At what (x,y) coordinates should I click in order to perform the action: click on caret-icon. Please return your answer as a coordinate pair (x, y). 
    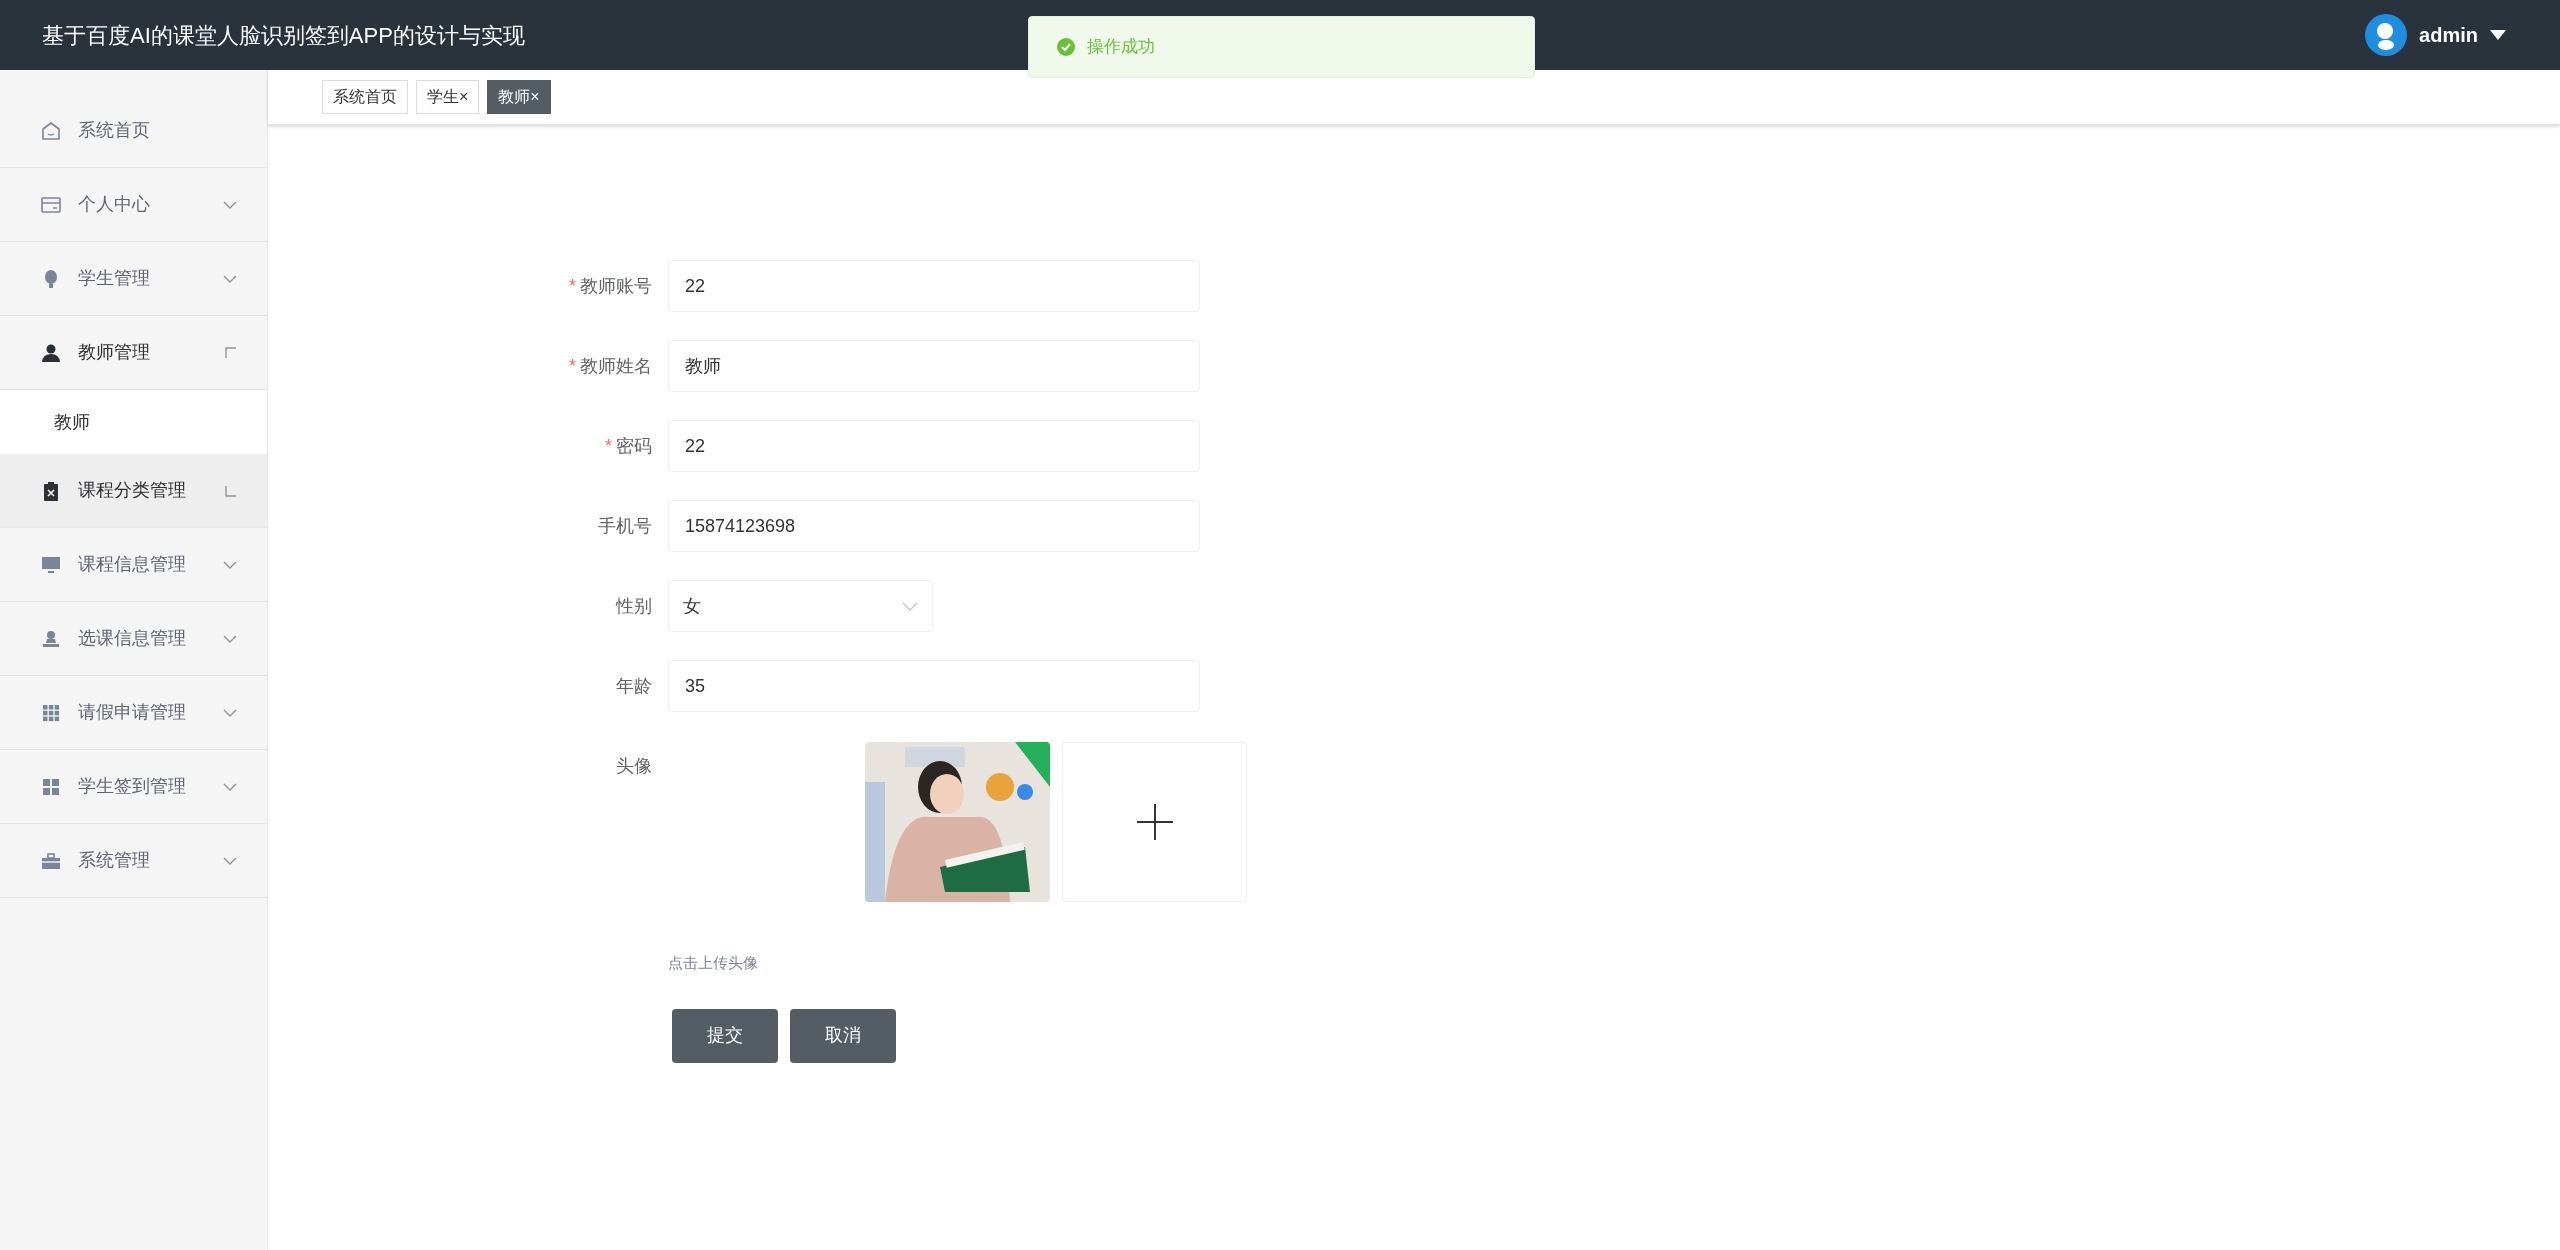
    Looking at the image, I should click on (2498, 35).